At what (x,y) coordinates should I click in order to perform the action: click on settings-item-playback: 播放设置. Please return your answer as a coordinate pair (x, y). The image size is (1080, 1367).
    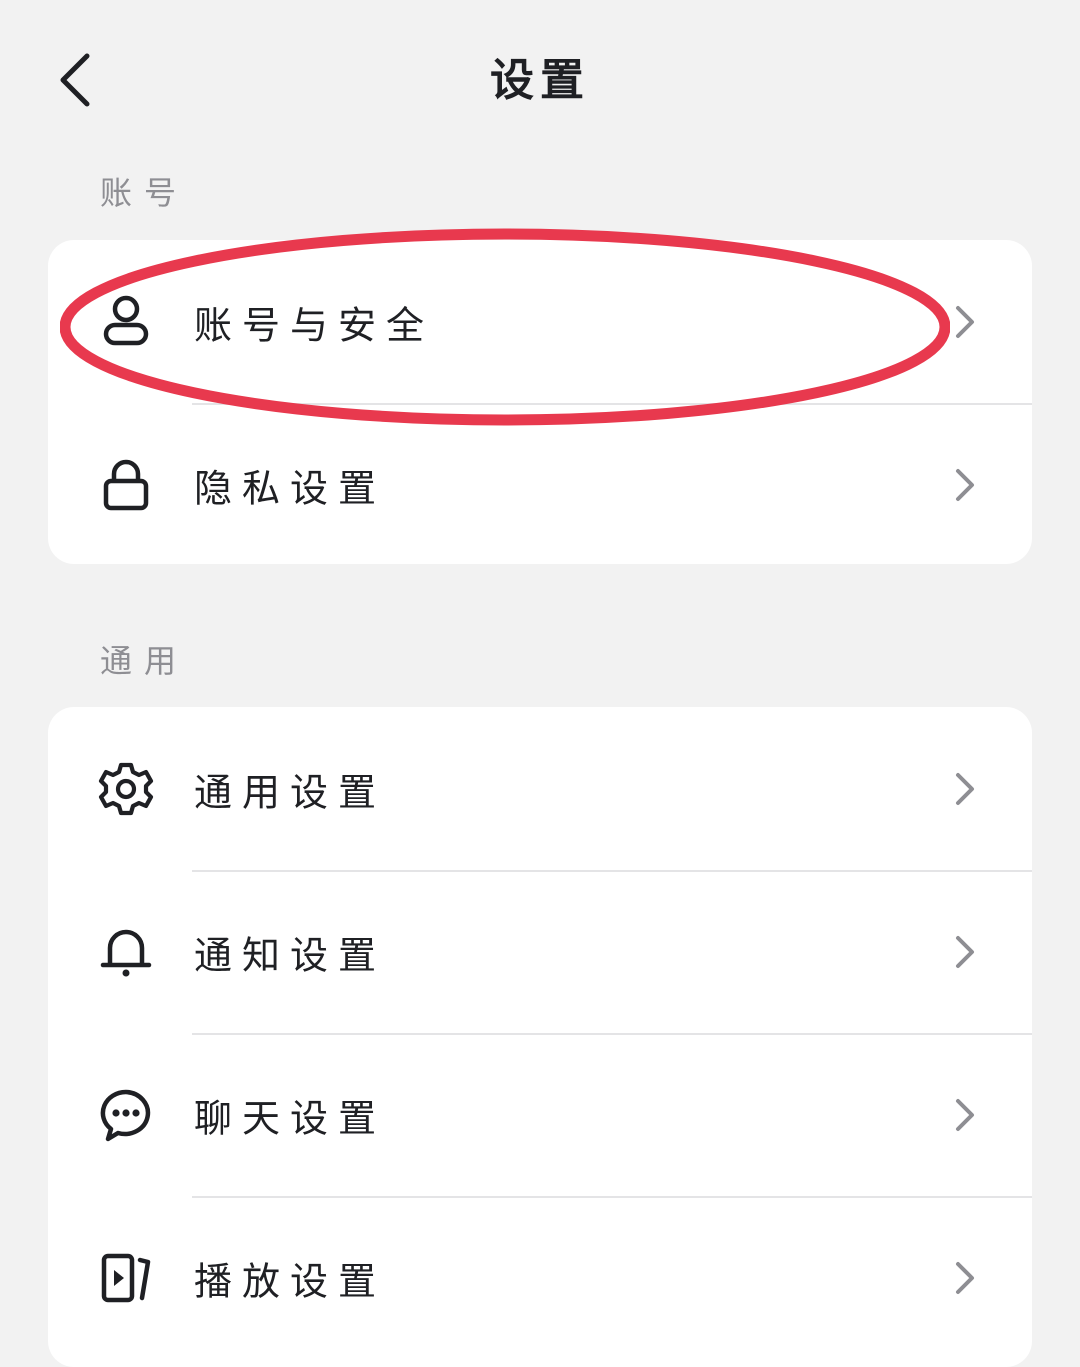
    Looking at the image, I should click on (540, 1277).